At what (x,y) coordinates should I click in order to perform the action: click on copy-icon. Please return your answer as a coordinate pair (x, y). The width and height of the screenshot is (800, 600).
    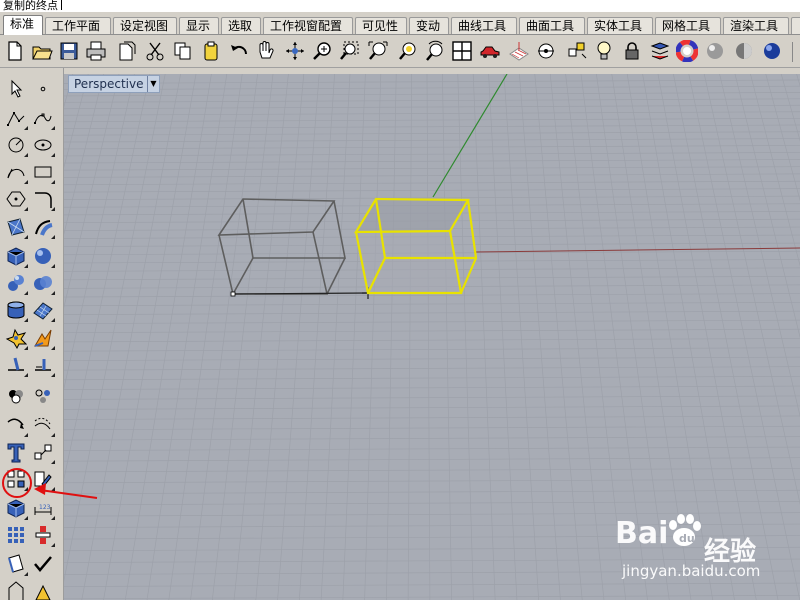
    Looking at the image, I should click on (183, 51).